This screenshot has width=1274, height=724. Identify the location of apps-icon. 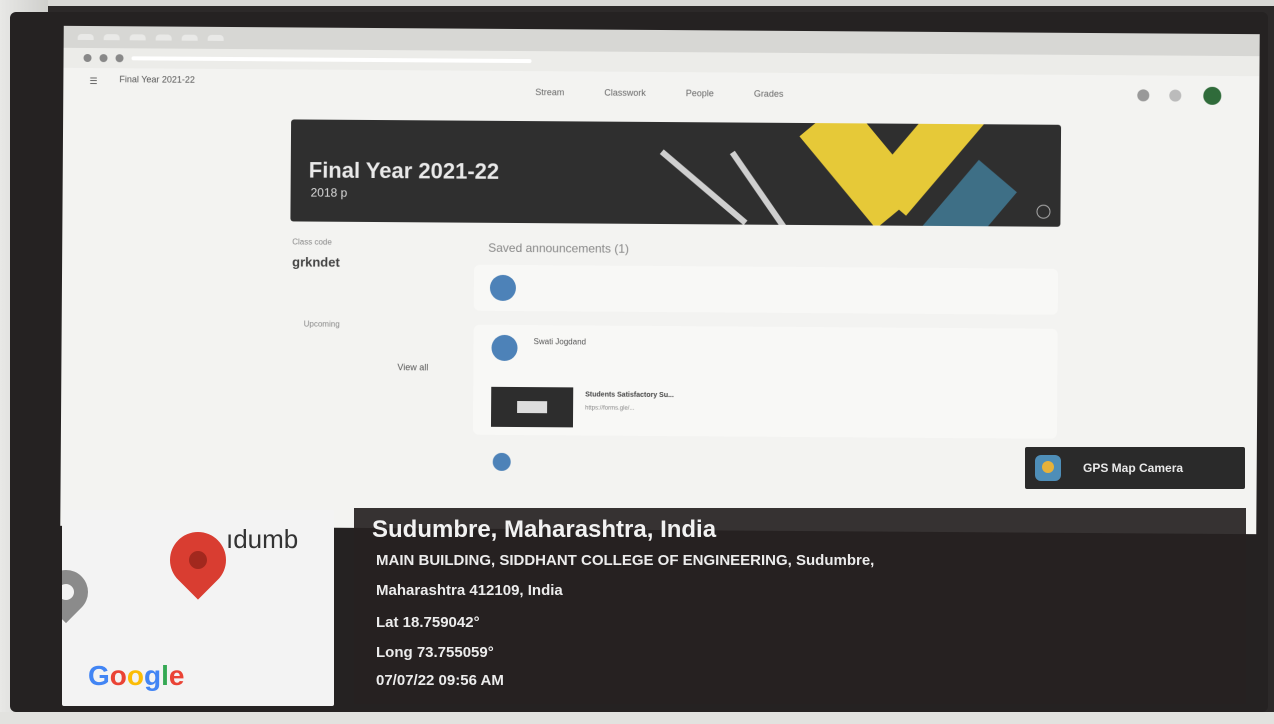
(1175, 95).